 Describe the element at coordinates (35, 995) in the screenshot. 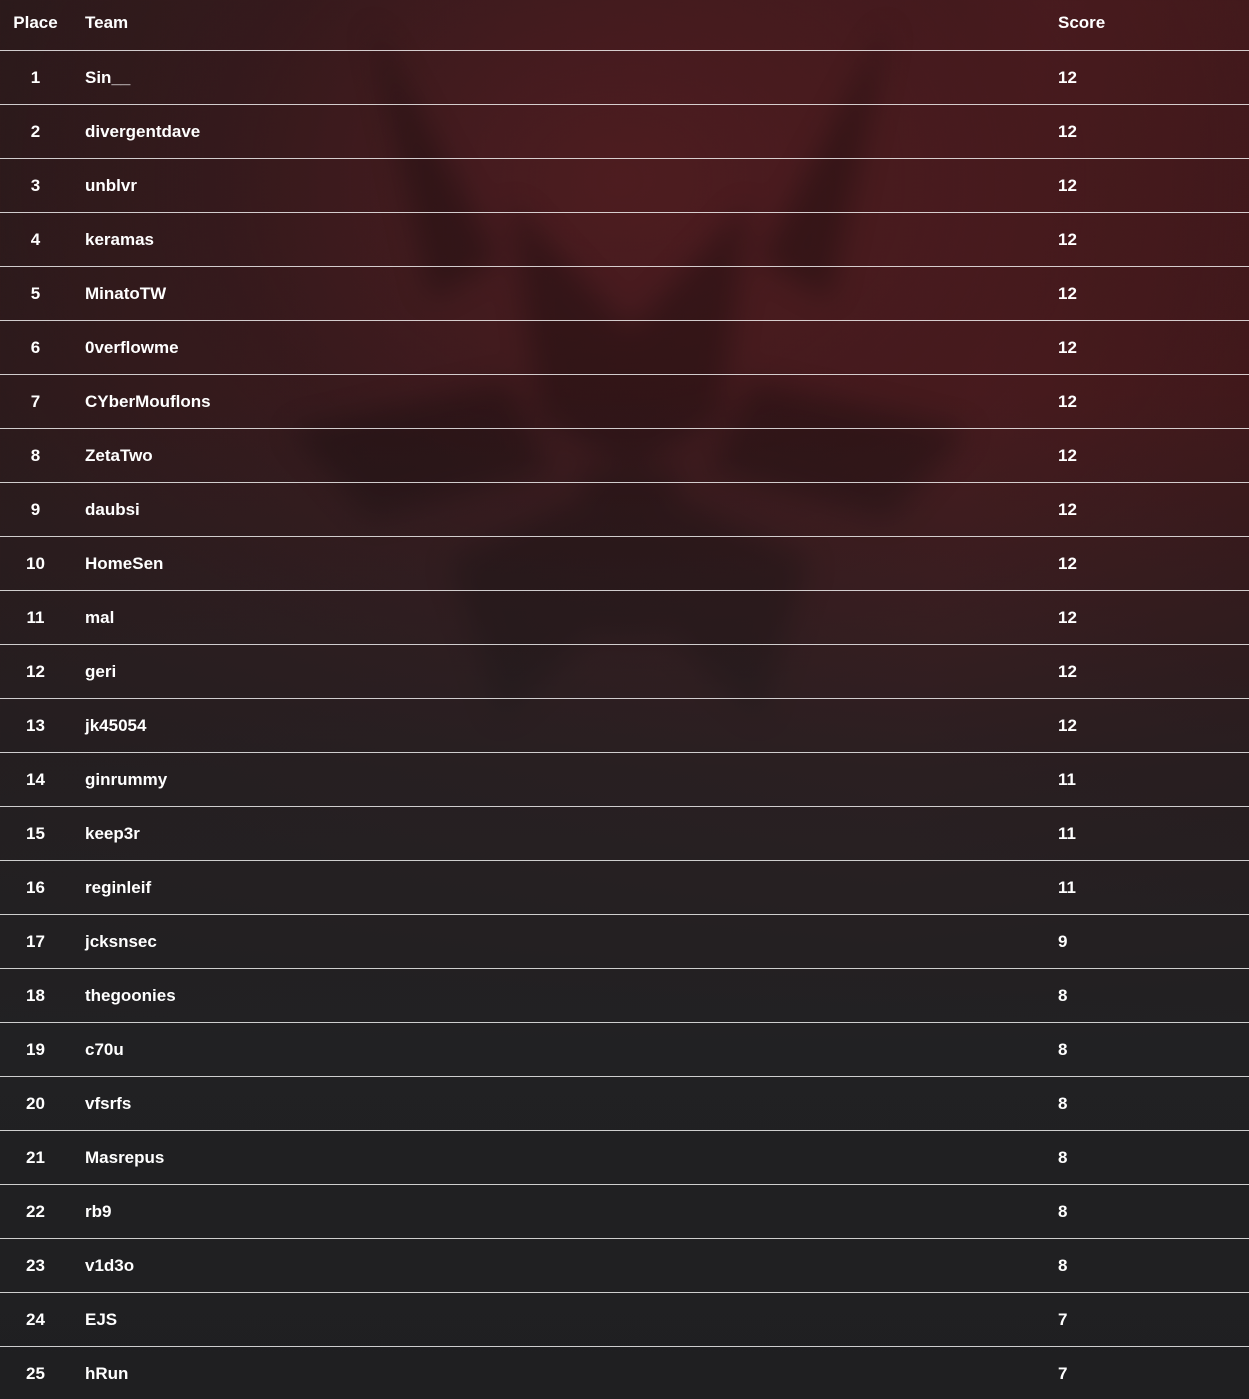

I see `place-cell: 18` at that location.